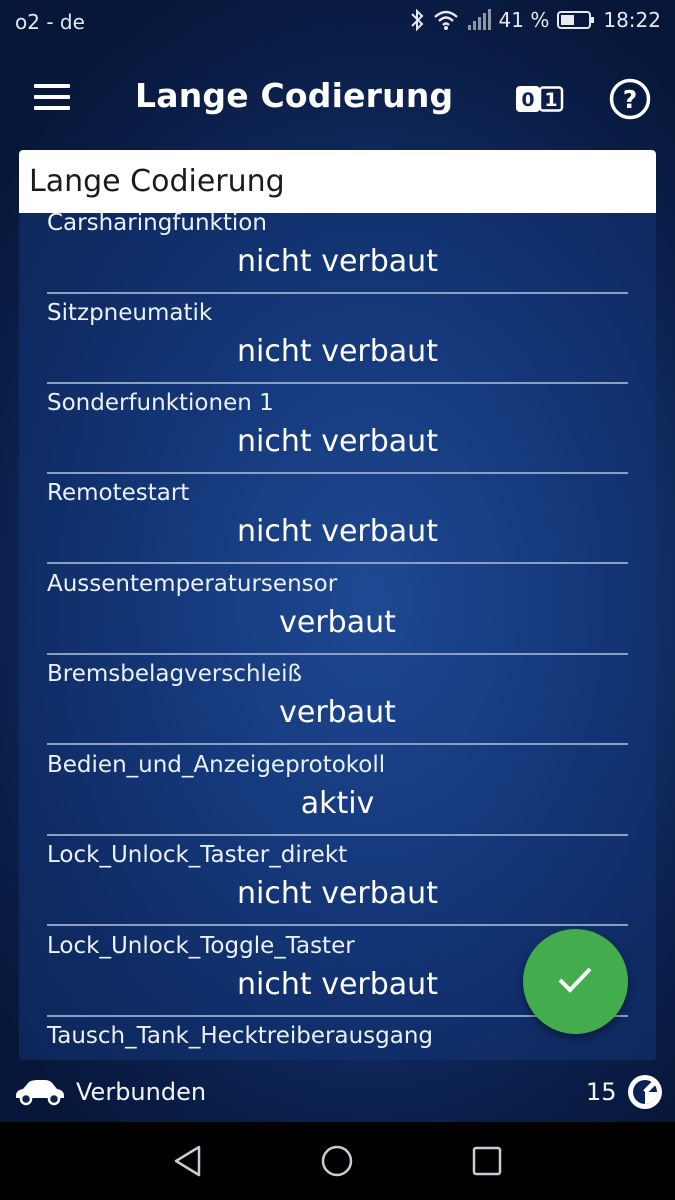 This screenshot has width=675, height=1200. What do you see at coordinates (130, 313) in the screenshot?
I see `item-label: Sitzpneumatik` at bounding box center [130, 313].